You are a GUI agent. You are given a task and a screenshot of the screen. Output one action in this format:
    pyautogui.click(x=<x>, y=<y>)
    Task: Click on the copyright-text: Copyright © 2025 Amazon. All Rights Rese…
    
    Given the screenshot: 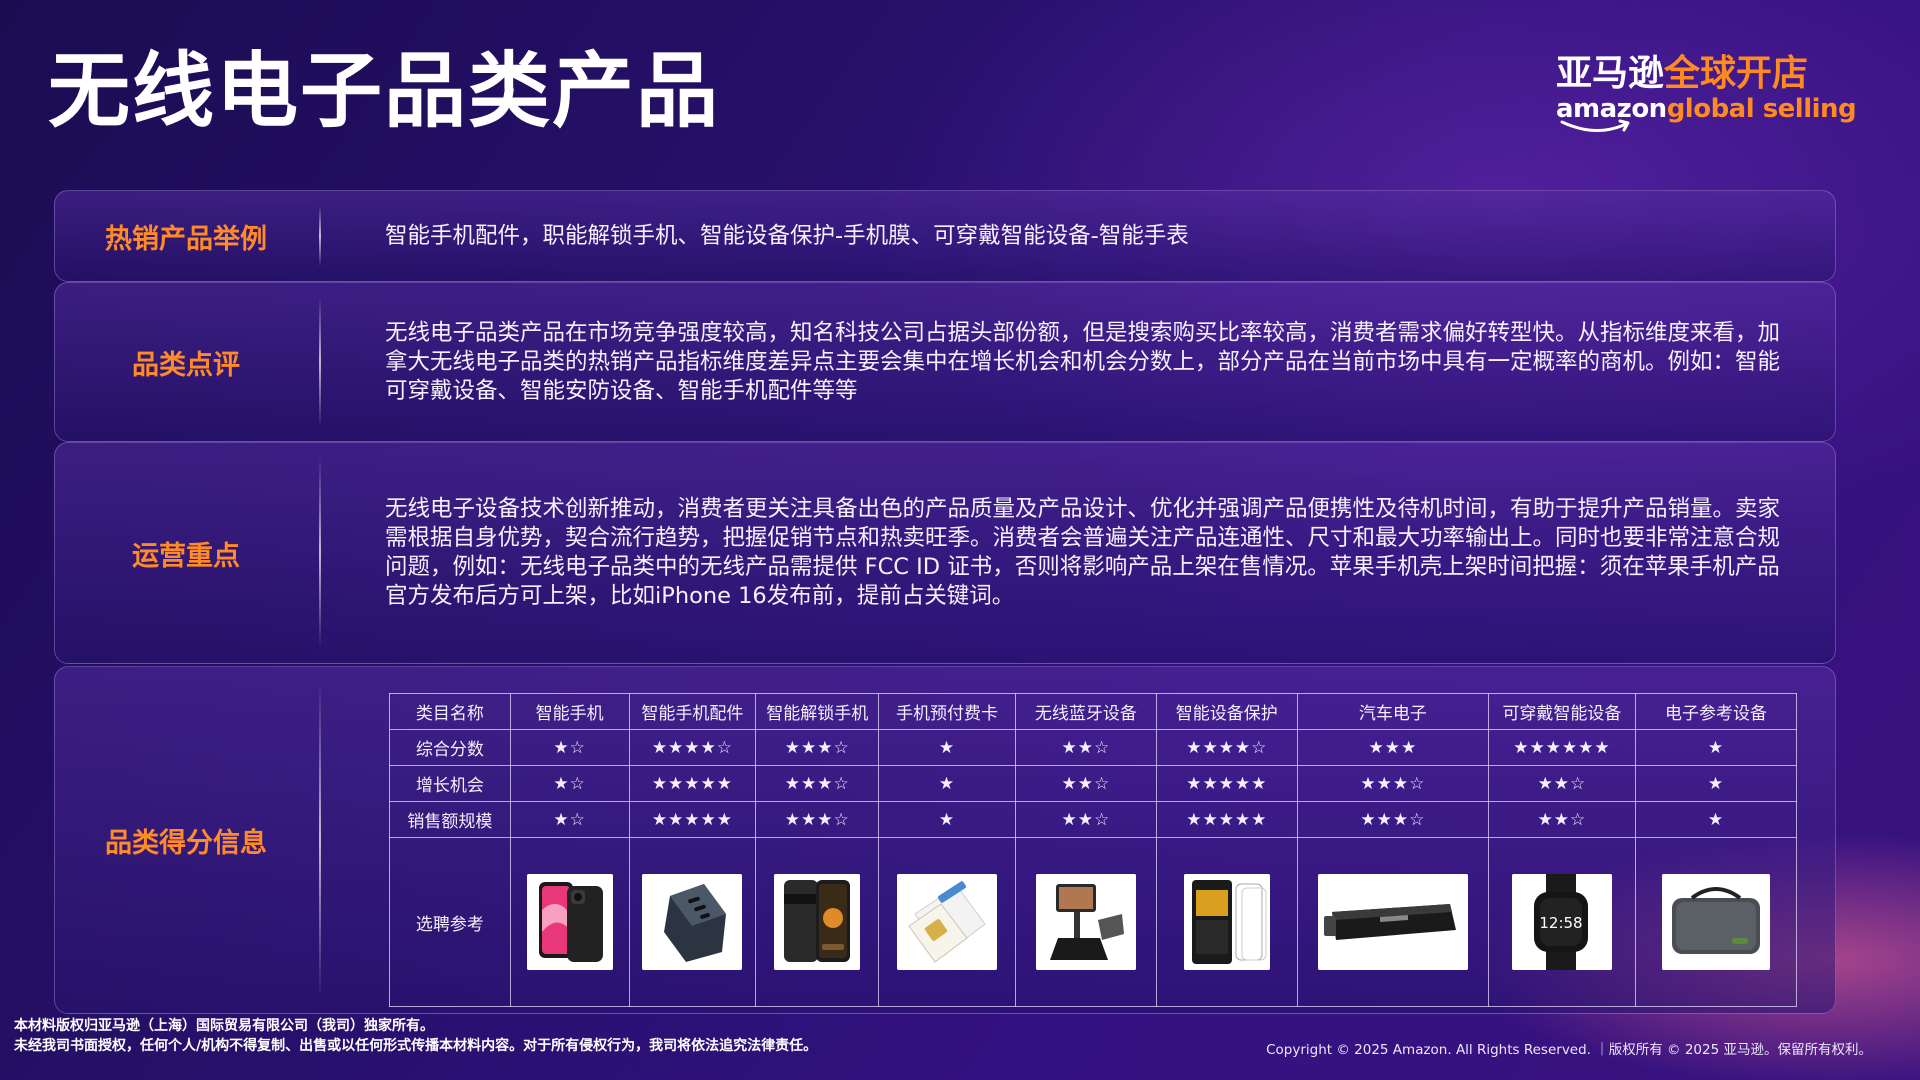 What is the action you would take?
    pyautogui.click(x=1569, y=1050)
    